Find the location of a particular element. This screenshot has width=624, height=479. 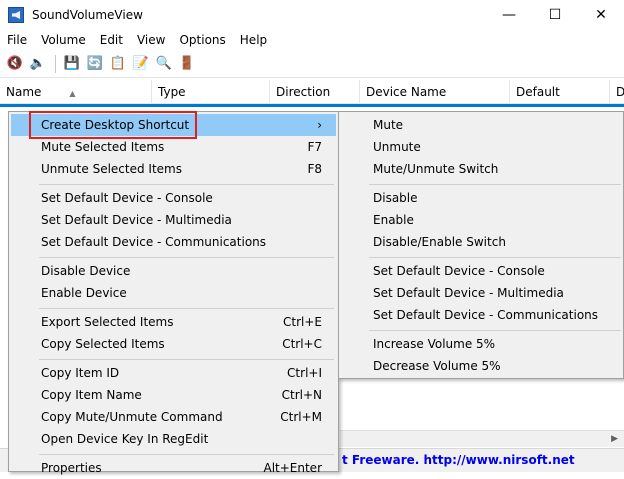

menu-options: Options is located at coordinates (202, 40).